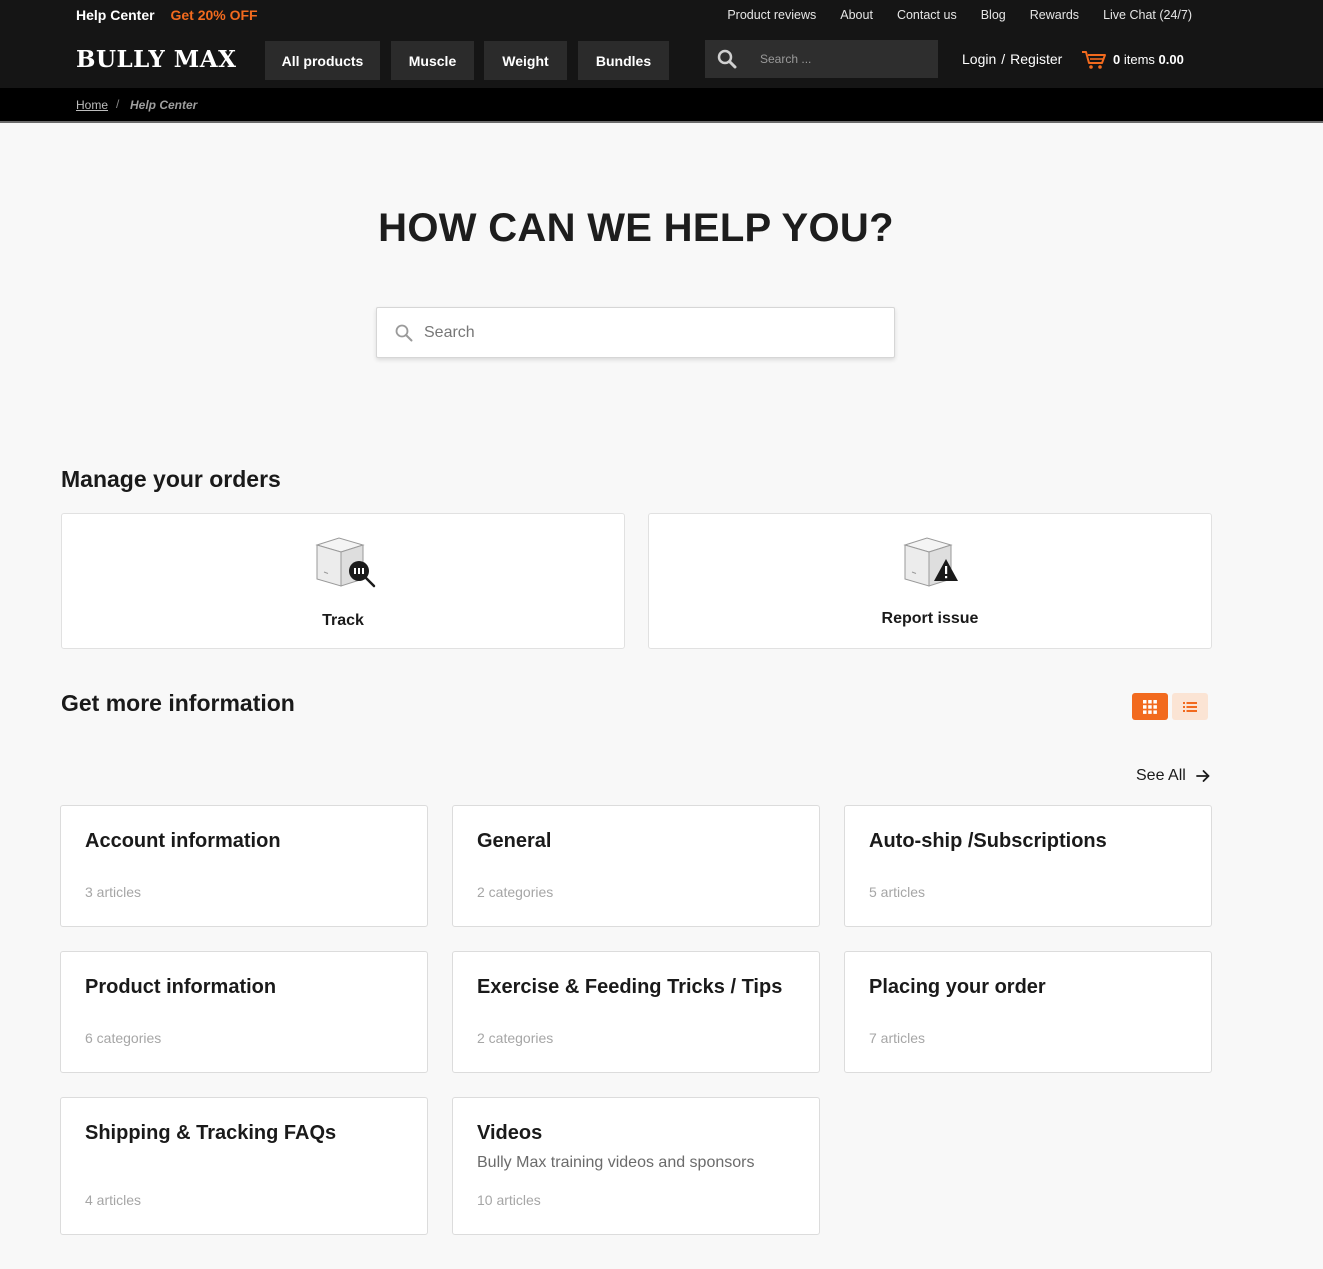 This screenshot has width=1323, height=1269. I want to click on more-info-title: Get more information, so click(178, 703).